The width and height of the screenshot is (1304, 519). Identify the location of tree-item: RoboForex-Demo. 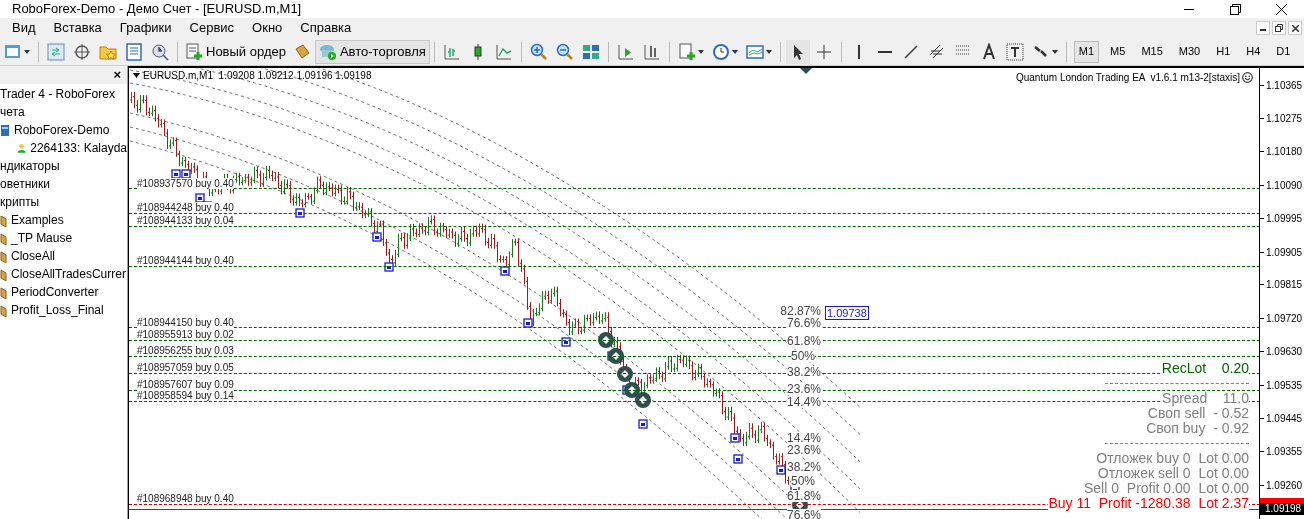
(62, 130).